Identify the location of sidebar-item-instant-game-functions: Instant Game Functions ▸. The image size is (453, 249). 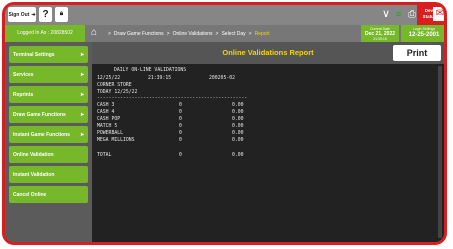
(48, 134).